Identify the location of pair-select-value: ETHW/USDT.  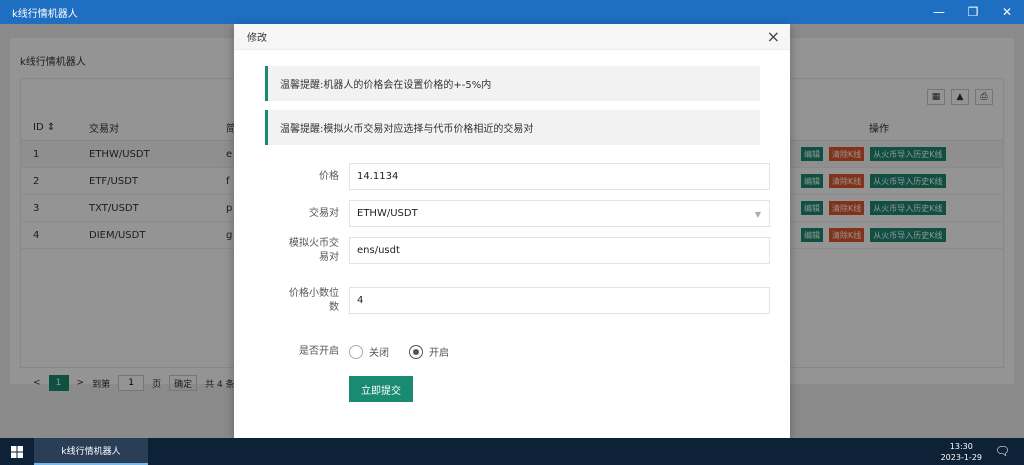
(387, 213).